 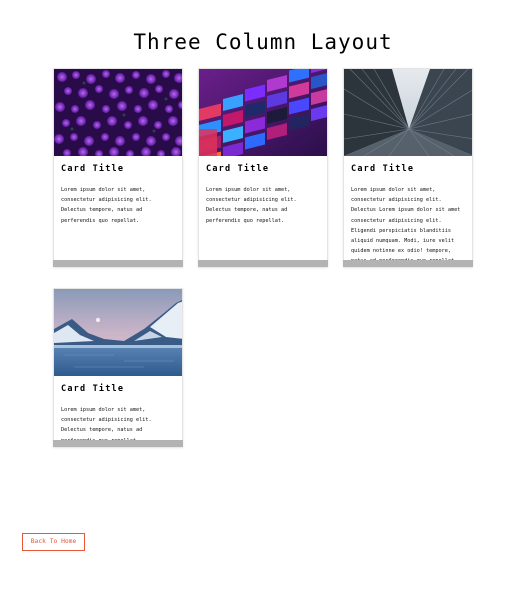 What do you see at coordinates (408, 112) in the screenshot?
I see `card-image-skyscrapers` at bounding box center [408, 112].